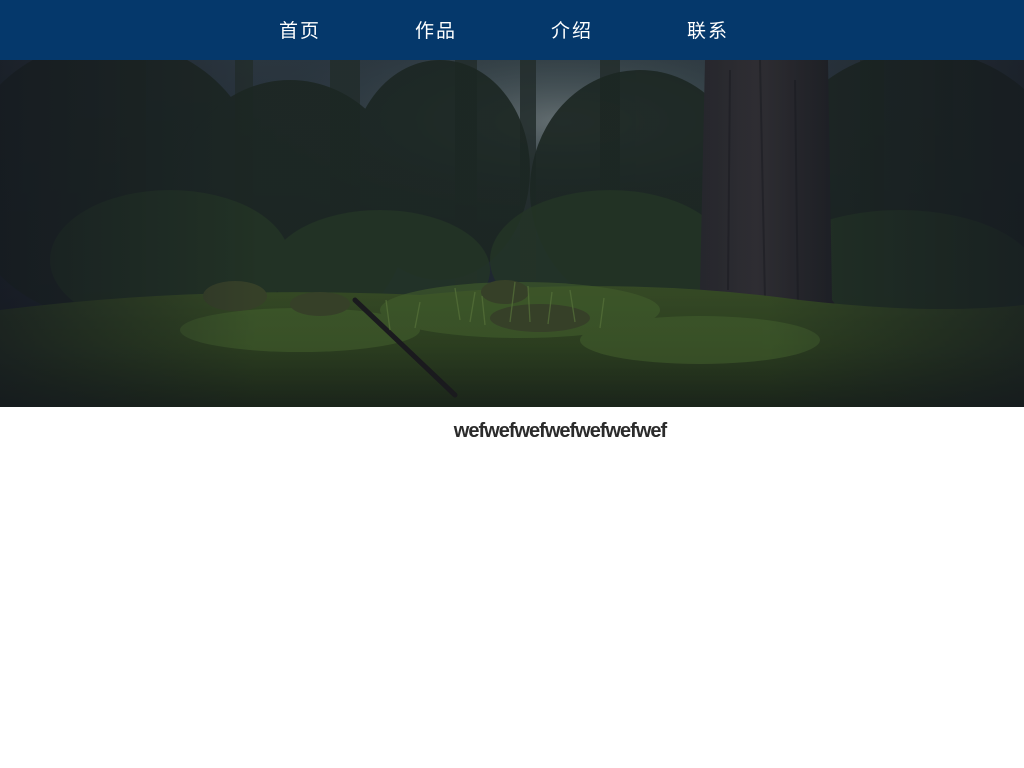  What do you see at coordinates (572, 30) in the screenshot?
I see `nav-item-about: 介绍` at bounding box center [572, 30].